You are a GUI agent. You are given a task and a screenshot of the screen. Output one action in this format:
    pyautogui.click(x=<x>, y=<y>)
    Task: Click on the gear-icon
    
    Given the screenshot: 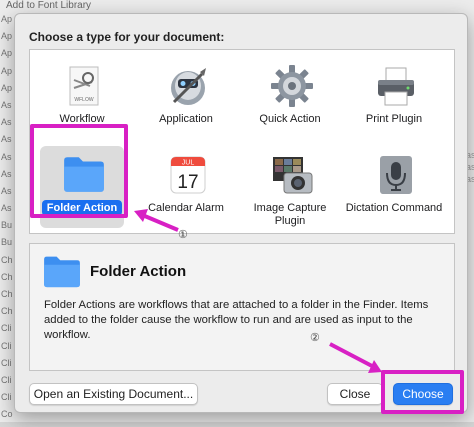 What is the action you would take?
    pyautogui.click(x=292, y=86)
    